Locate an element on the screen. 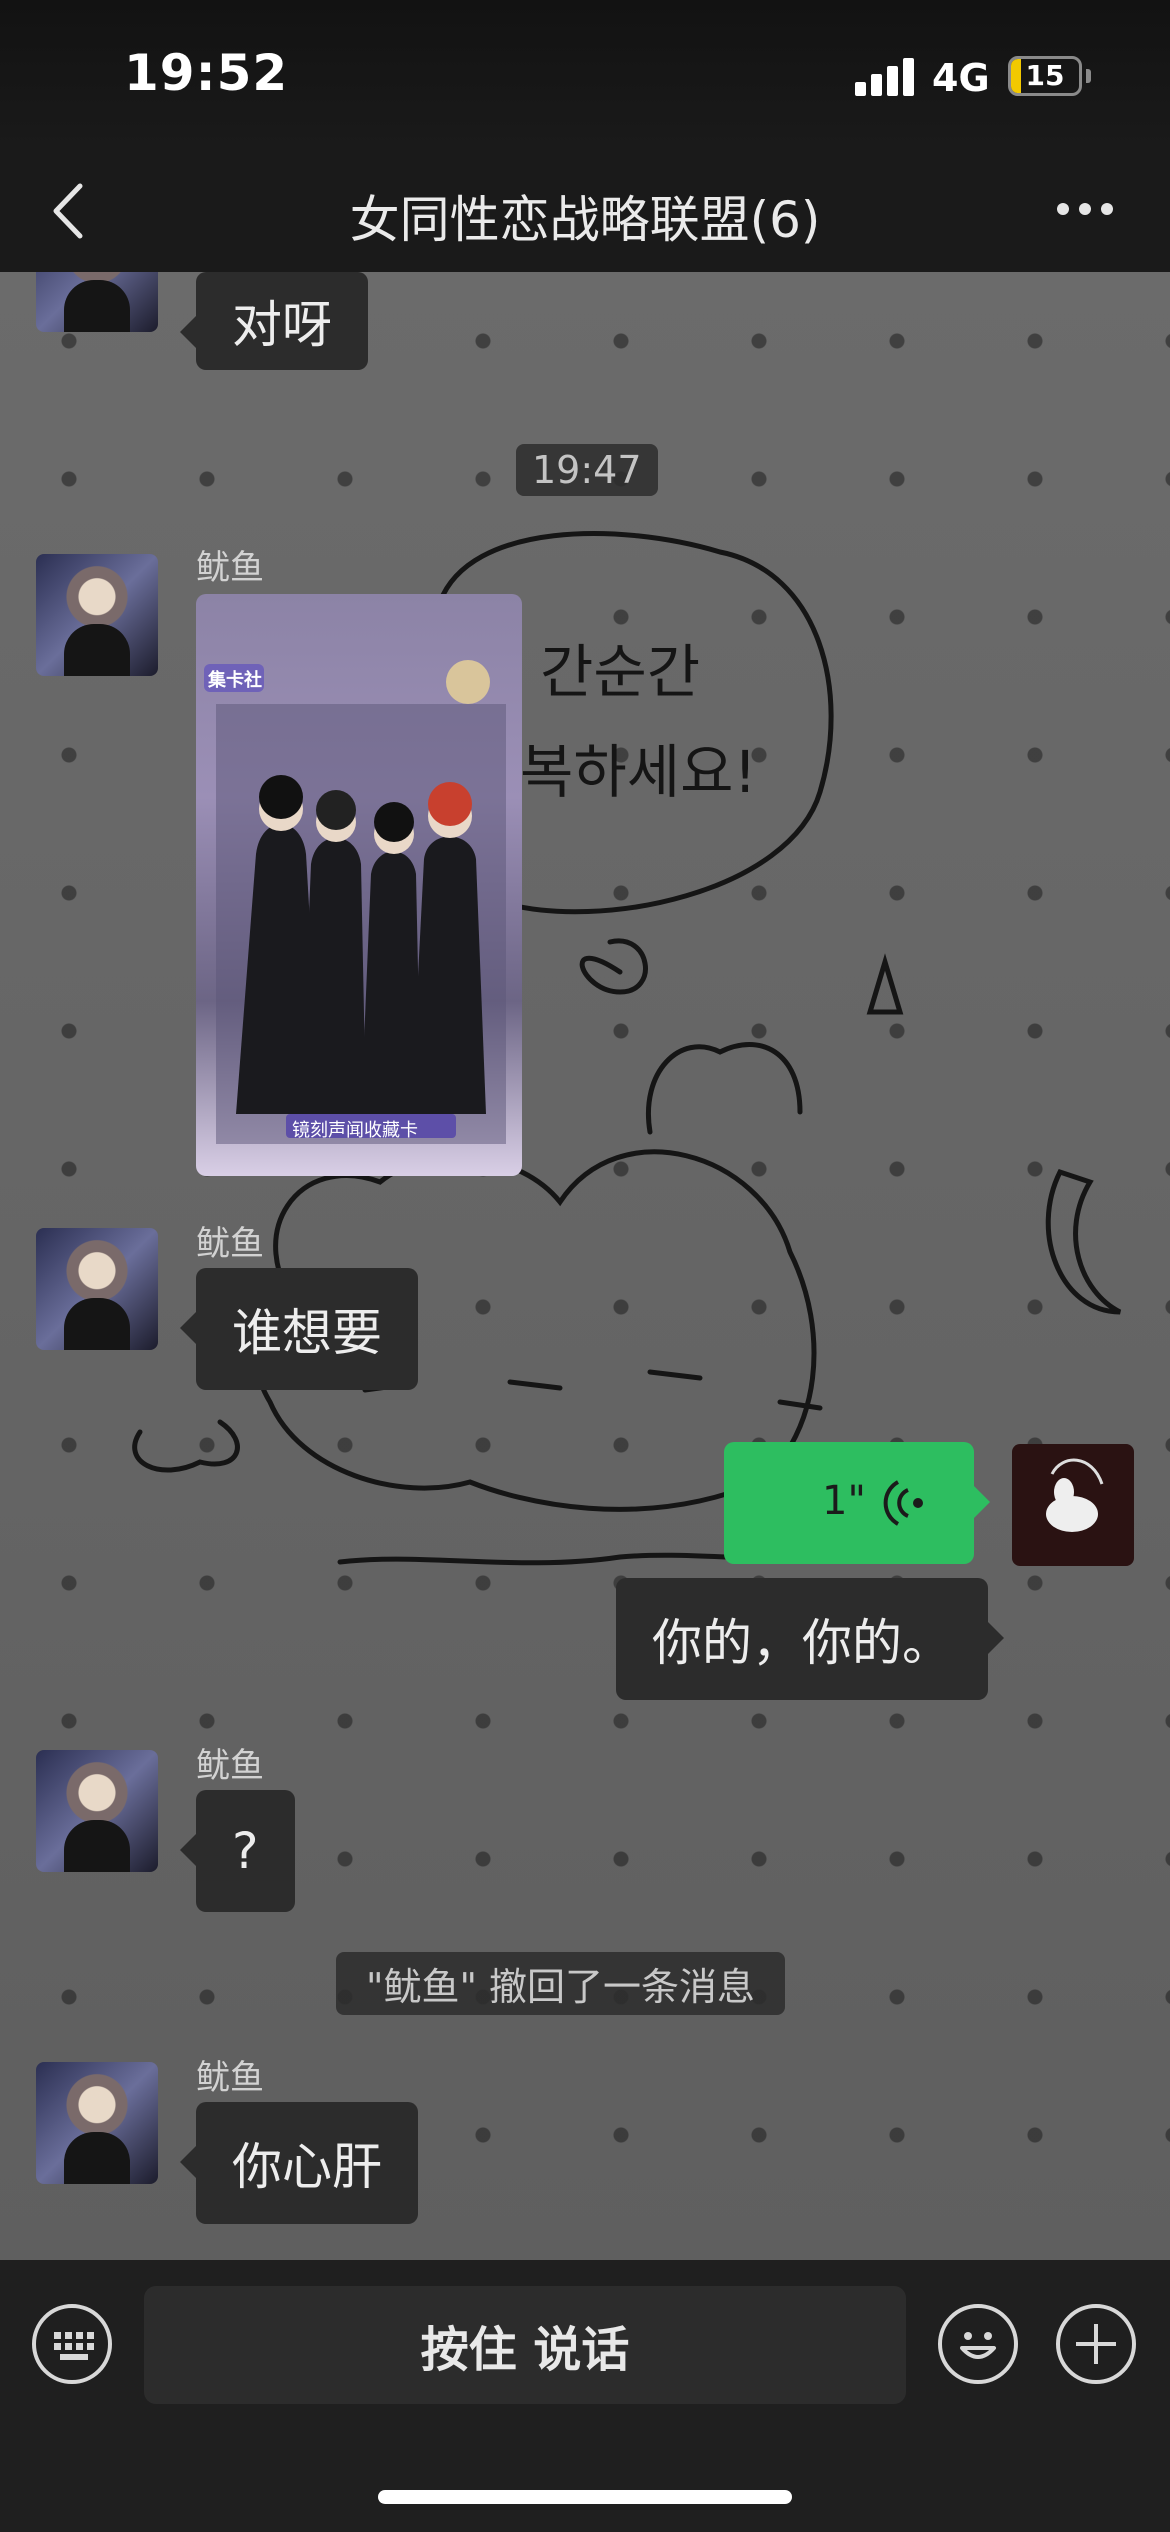 This screenshot has width=1170, height=2532. hold-to-talk-button: 按住 说话 is located at coordinates (525, 2345).